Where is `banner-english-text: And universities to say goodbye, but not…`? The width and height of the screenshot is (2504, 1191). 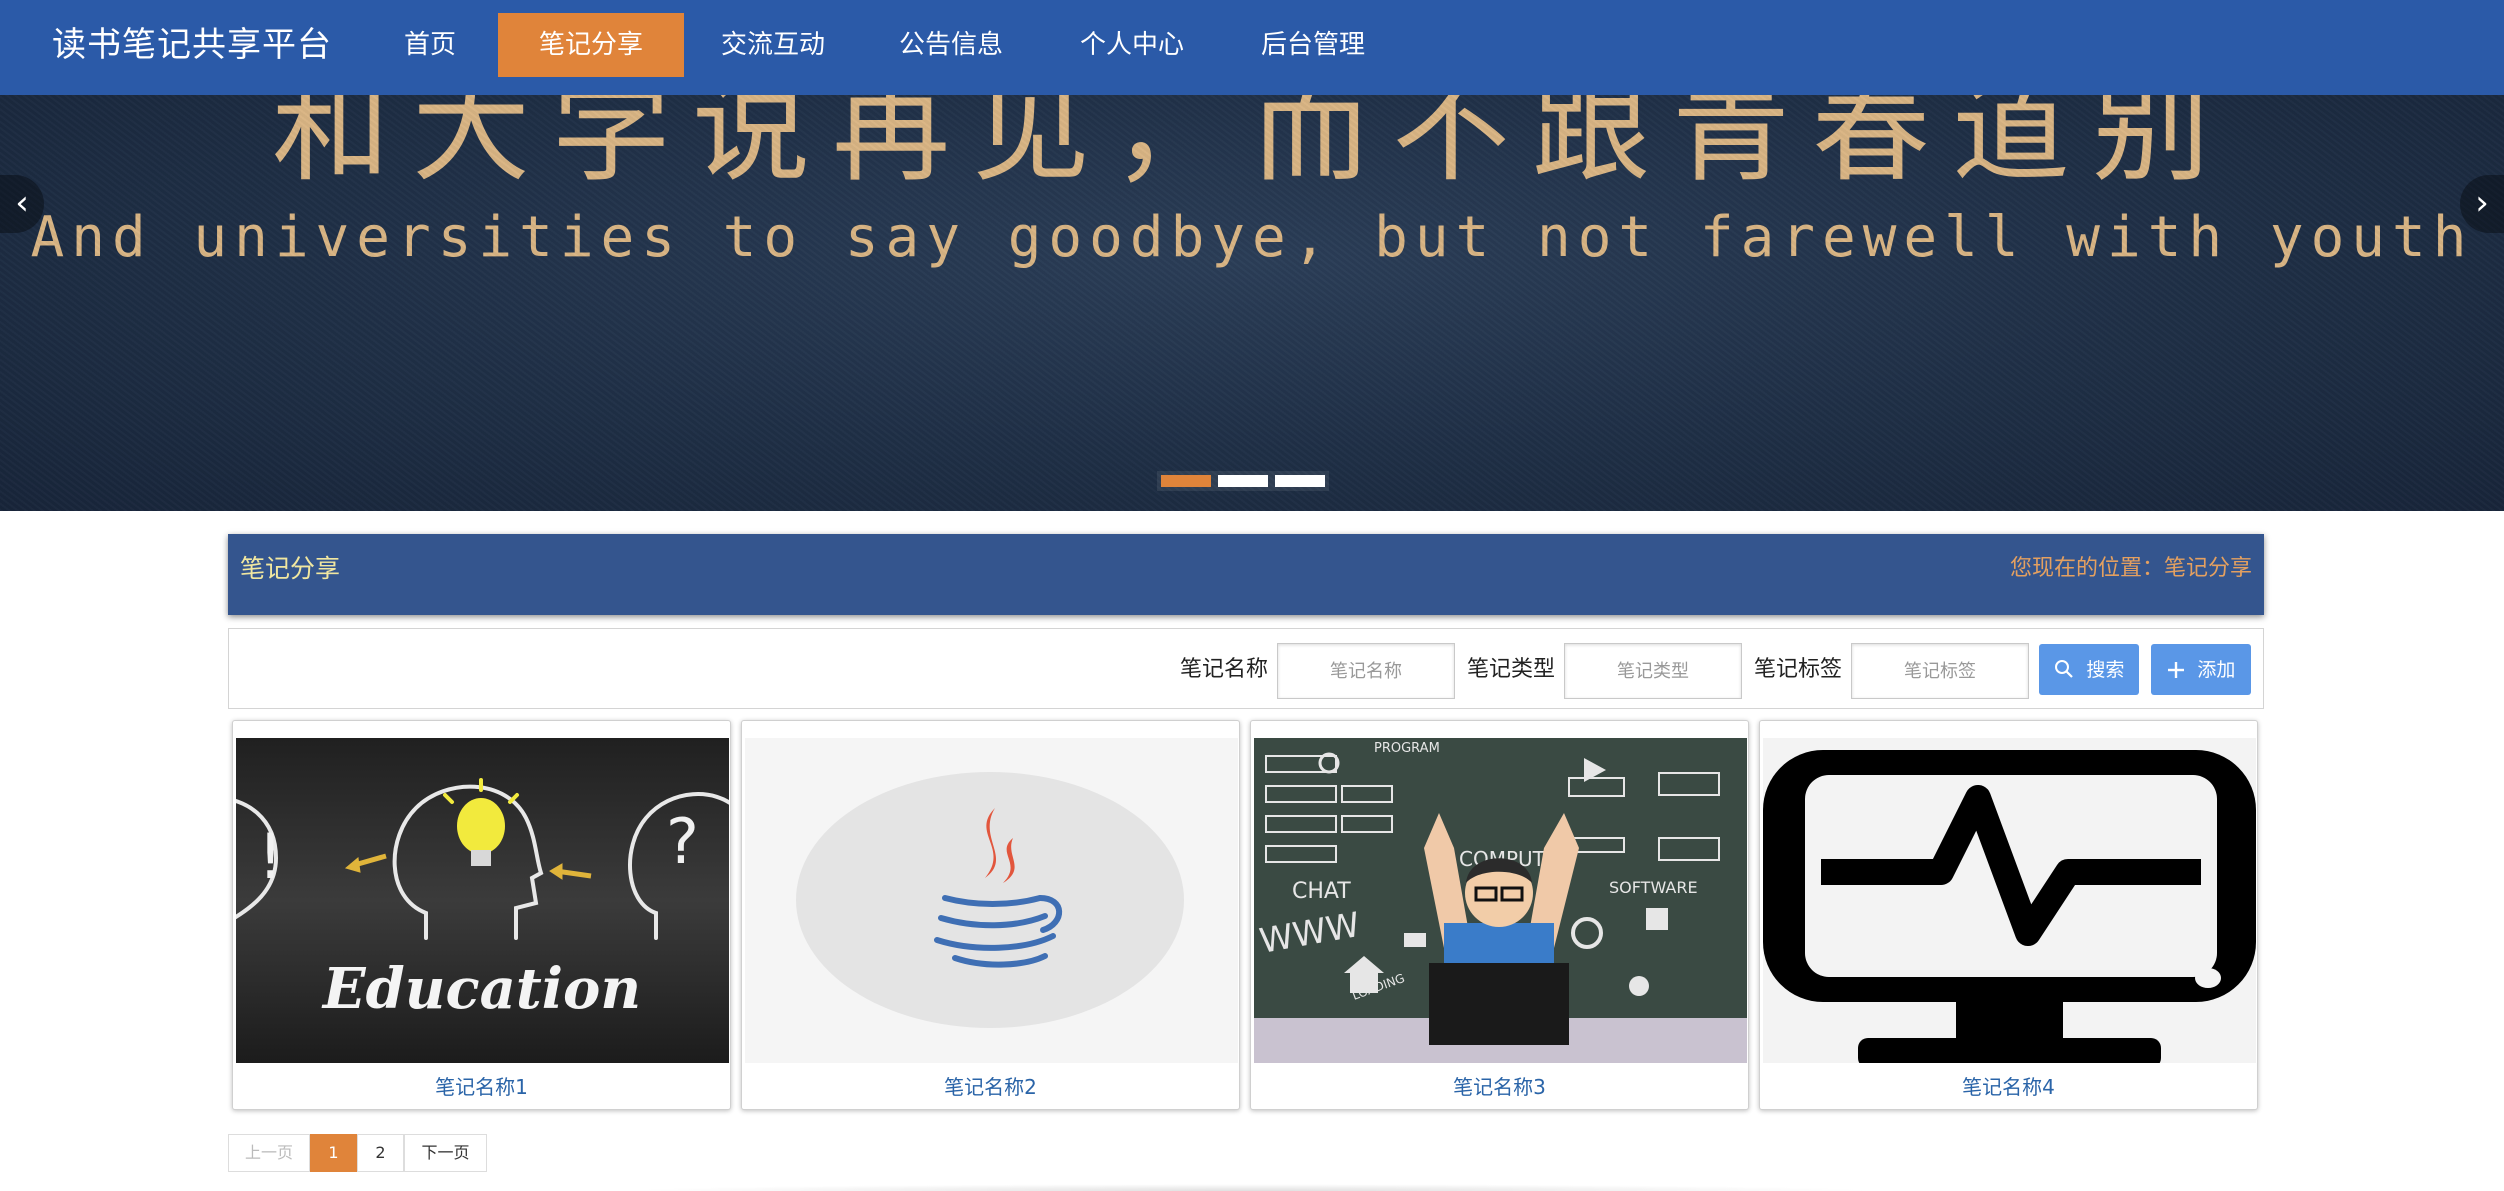 banner-english-text: And universities to say goodbye, but not… is located at coordinates (1252, 237).